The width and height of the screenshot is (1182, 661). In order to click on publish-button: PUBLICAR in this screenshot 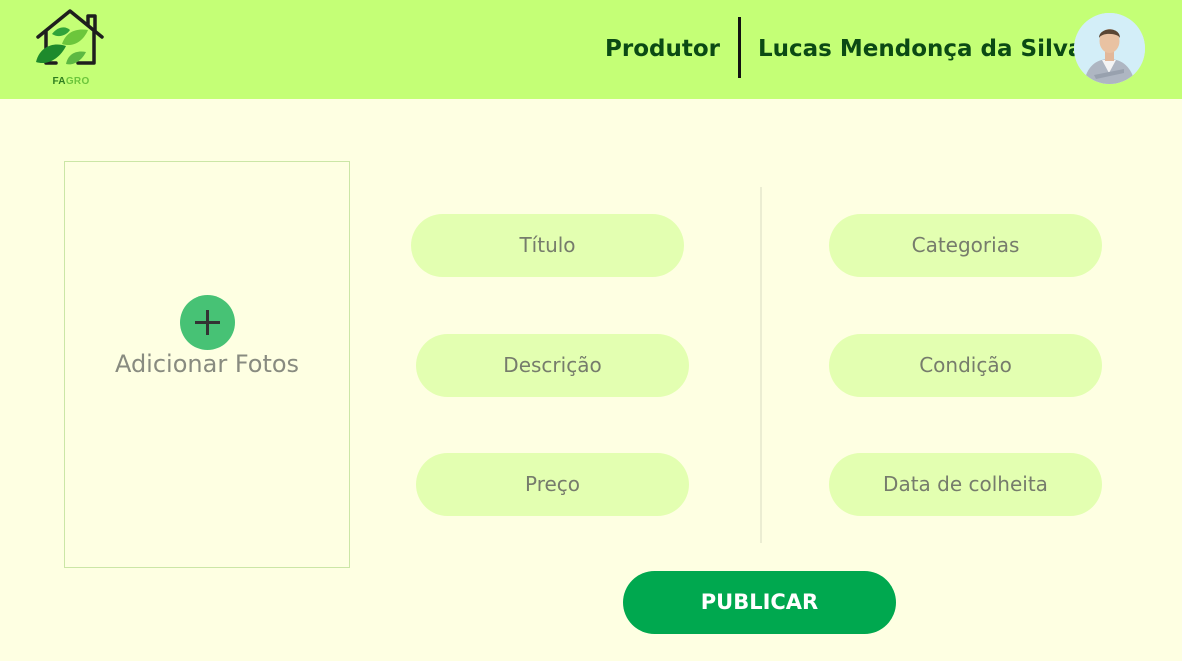, I will do `click(759, 602)`.